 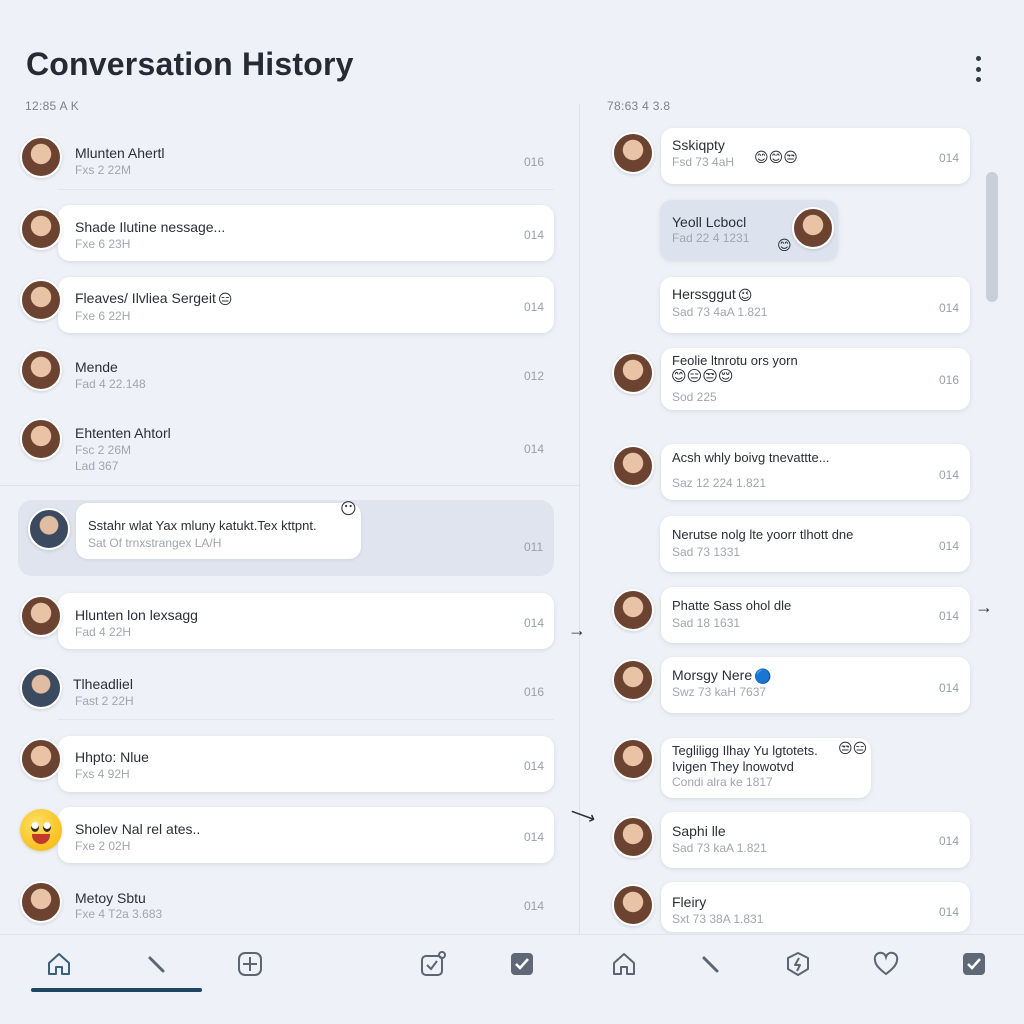 I want to click on contact-name: Phatte Sass ohol dle, so click(x=732, y=605).